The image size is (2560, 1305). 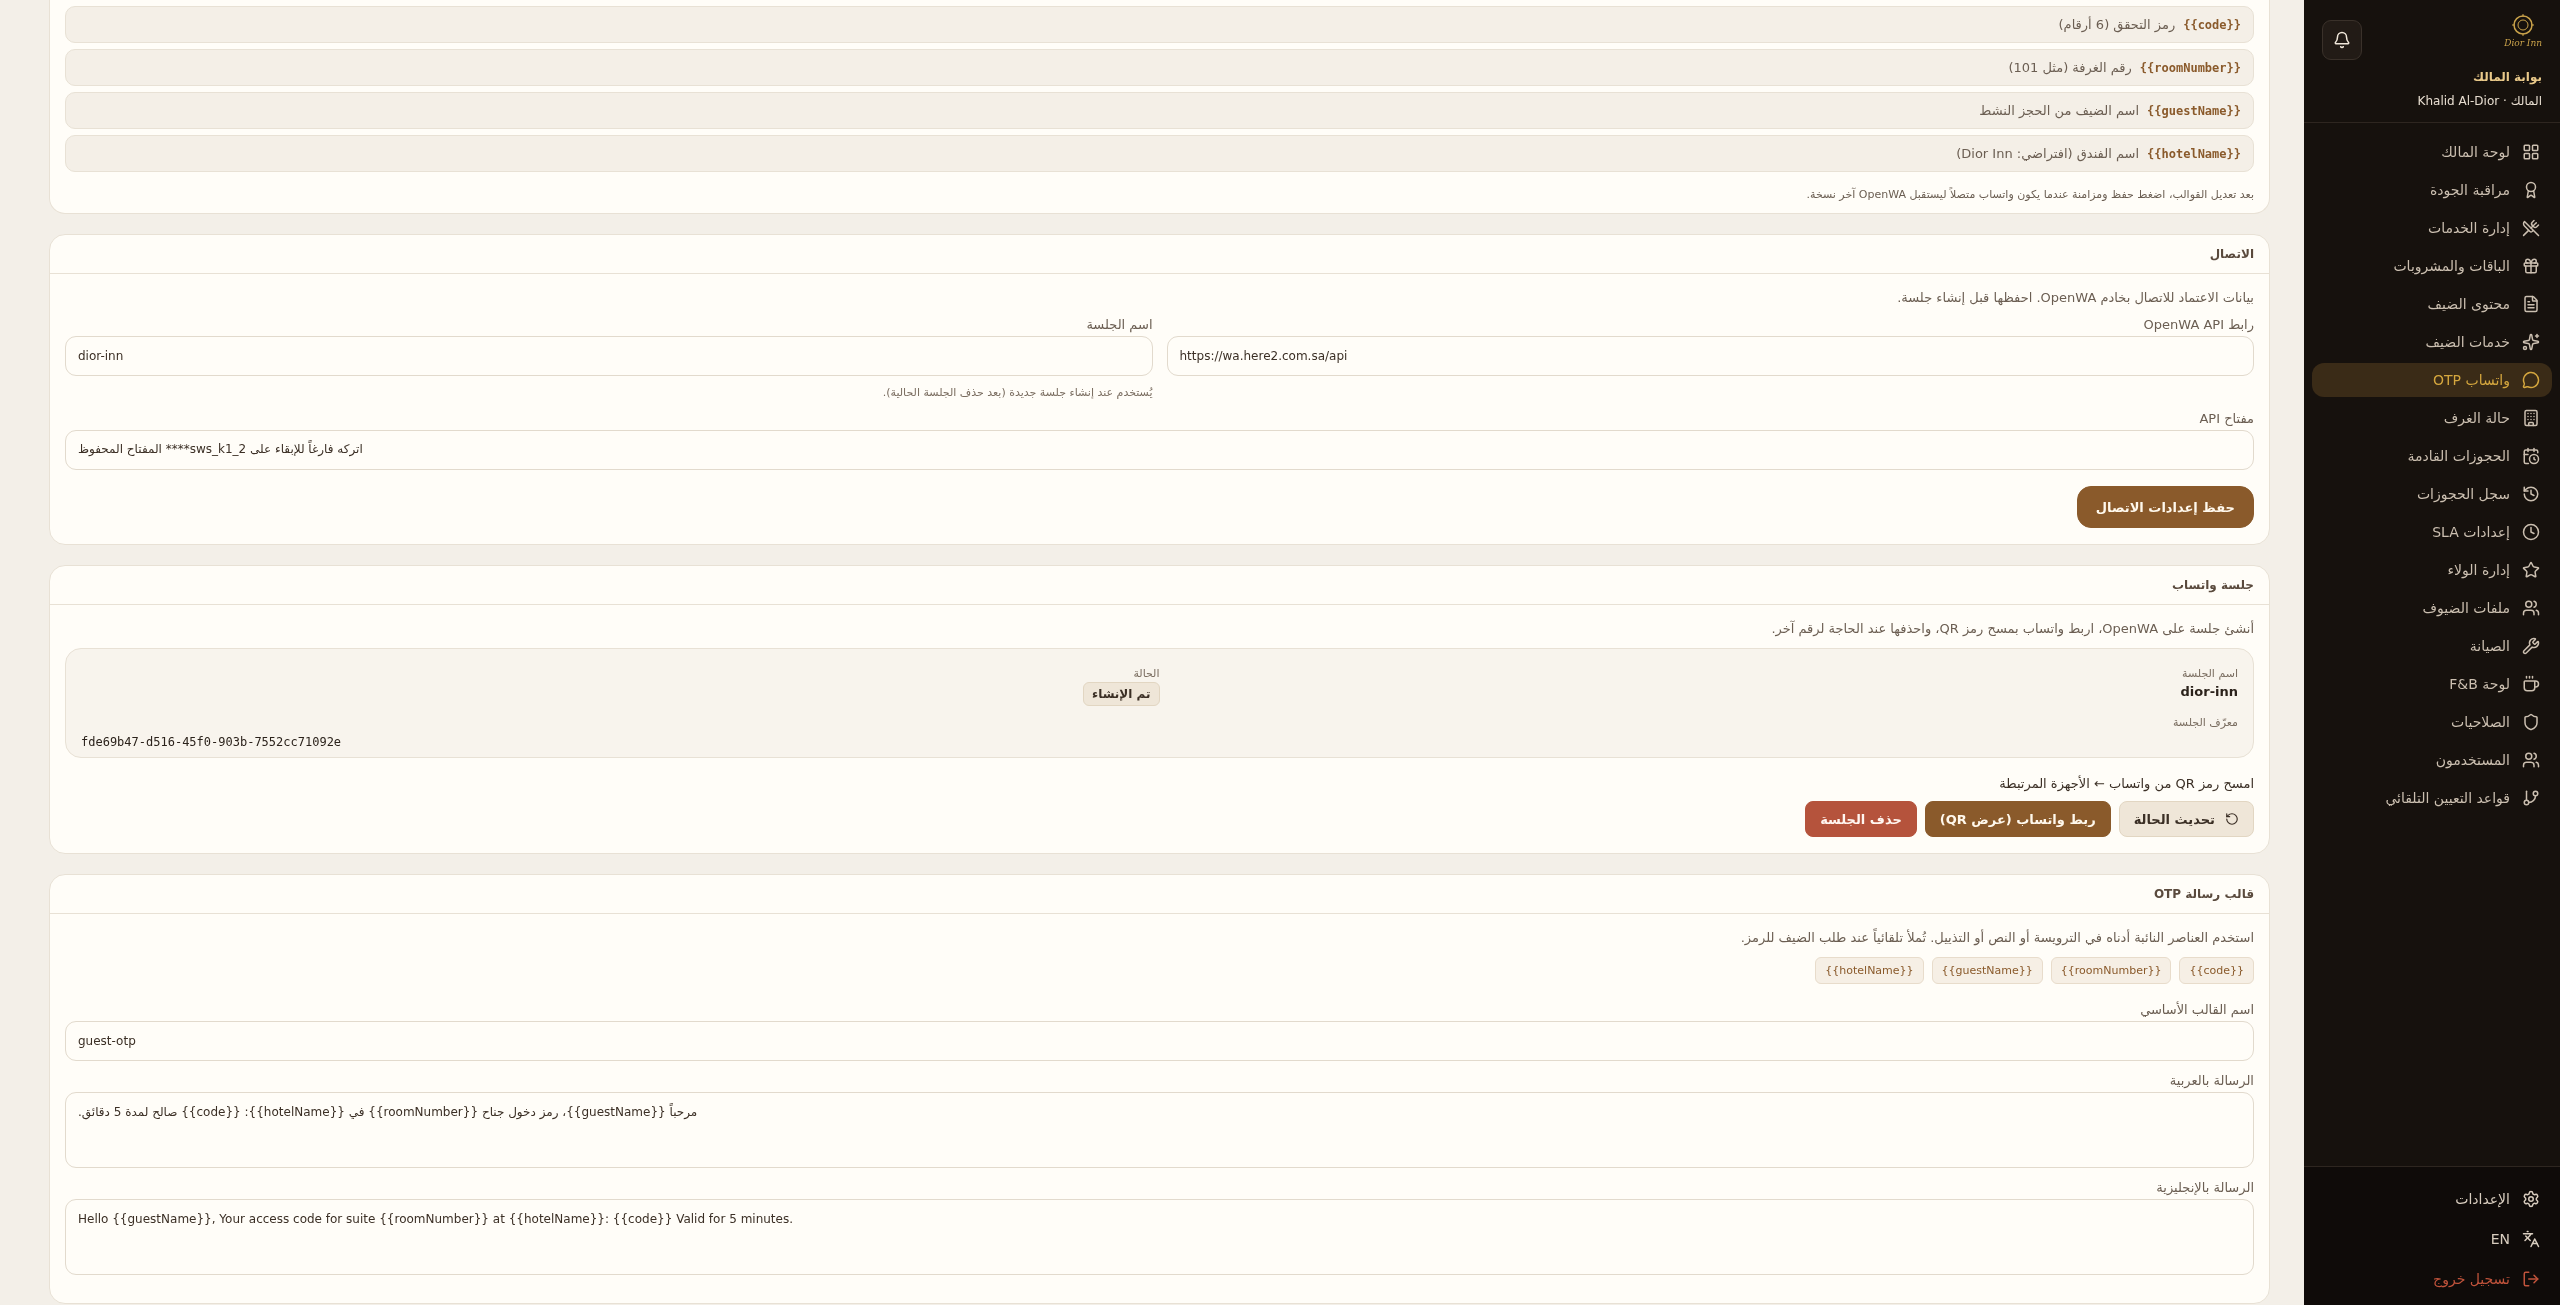 I want to click on nav-item: خدمات الضيف, so click(x=2432, y=342).